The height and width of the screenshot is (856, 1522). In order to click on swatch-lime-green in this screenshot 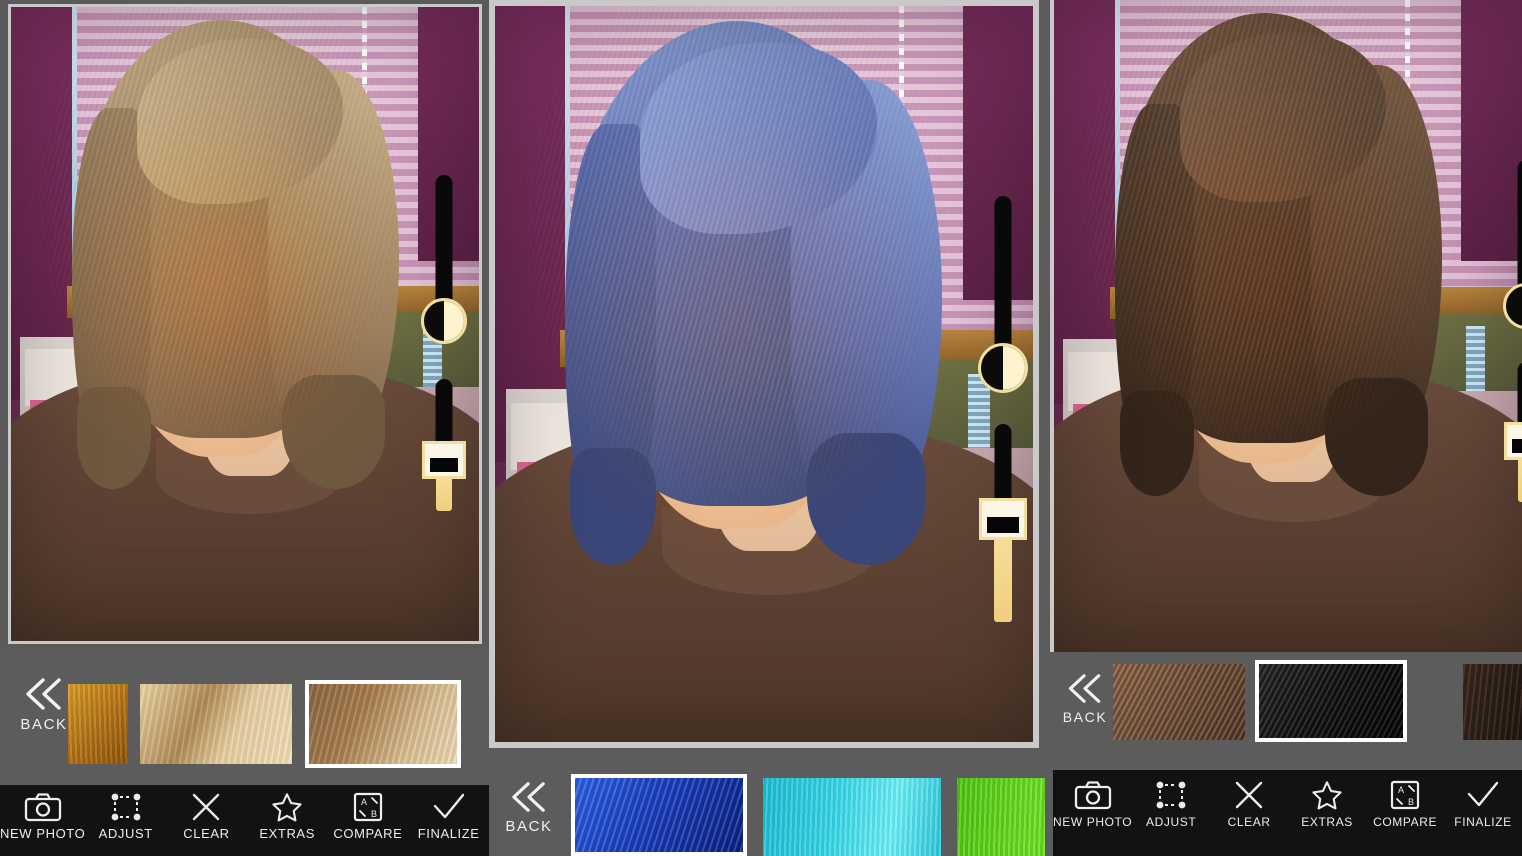, I will do `click(1001, 817)`.